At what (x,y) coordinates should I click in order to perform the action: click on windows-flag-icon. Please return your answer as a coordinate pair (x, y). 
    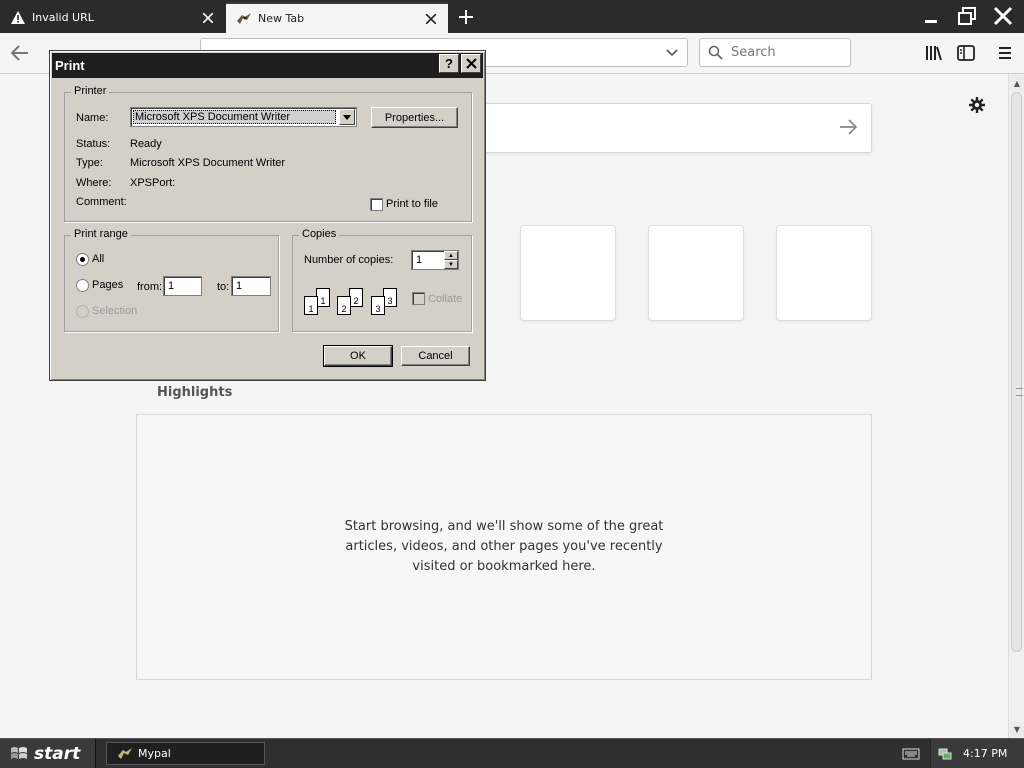
    Looking at the image, I should click on (19, 752).